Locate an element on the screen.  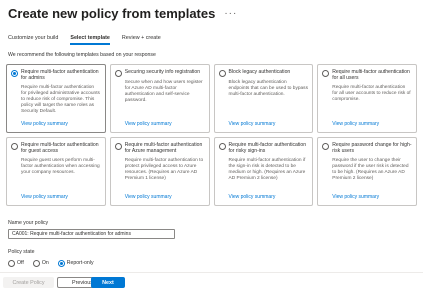
more-options-icon: ··· is located at coordinates (230, 13).